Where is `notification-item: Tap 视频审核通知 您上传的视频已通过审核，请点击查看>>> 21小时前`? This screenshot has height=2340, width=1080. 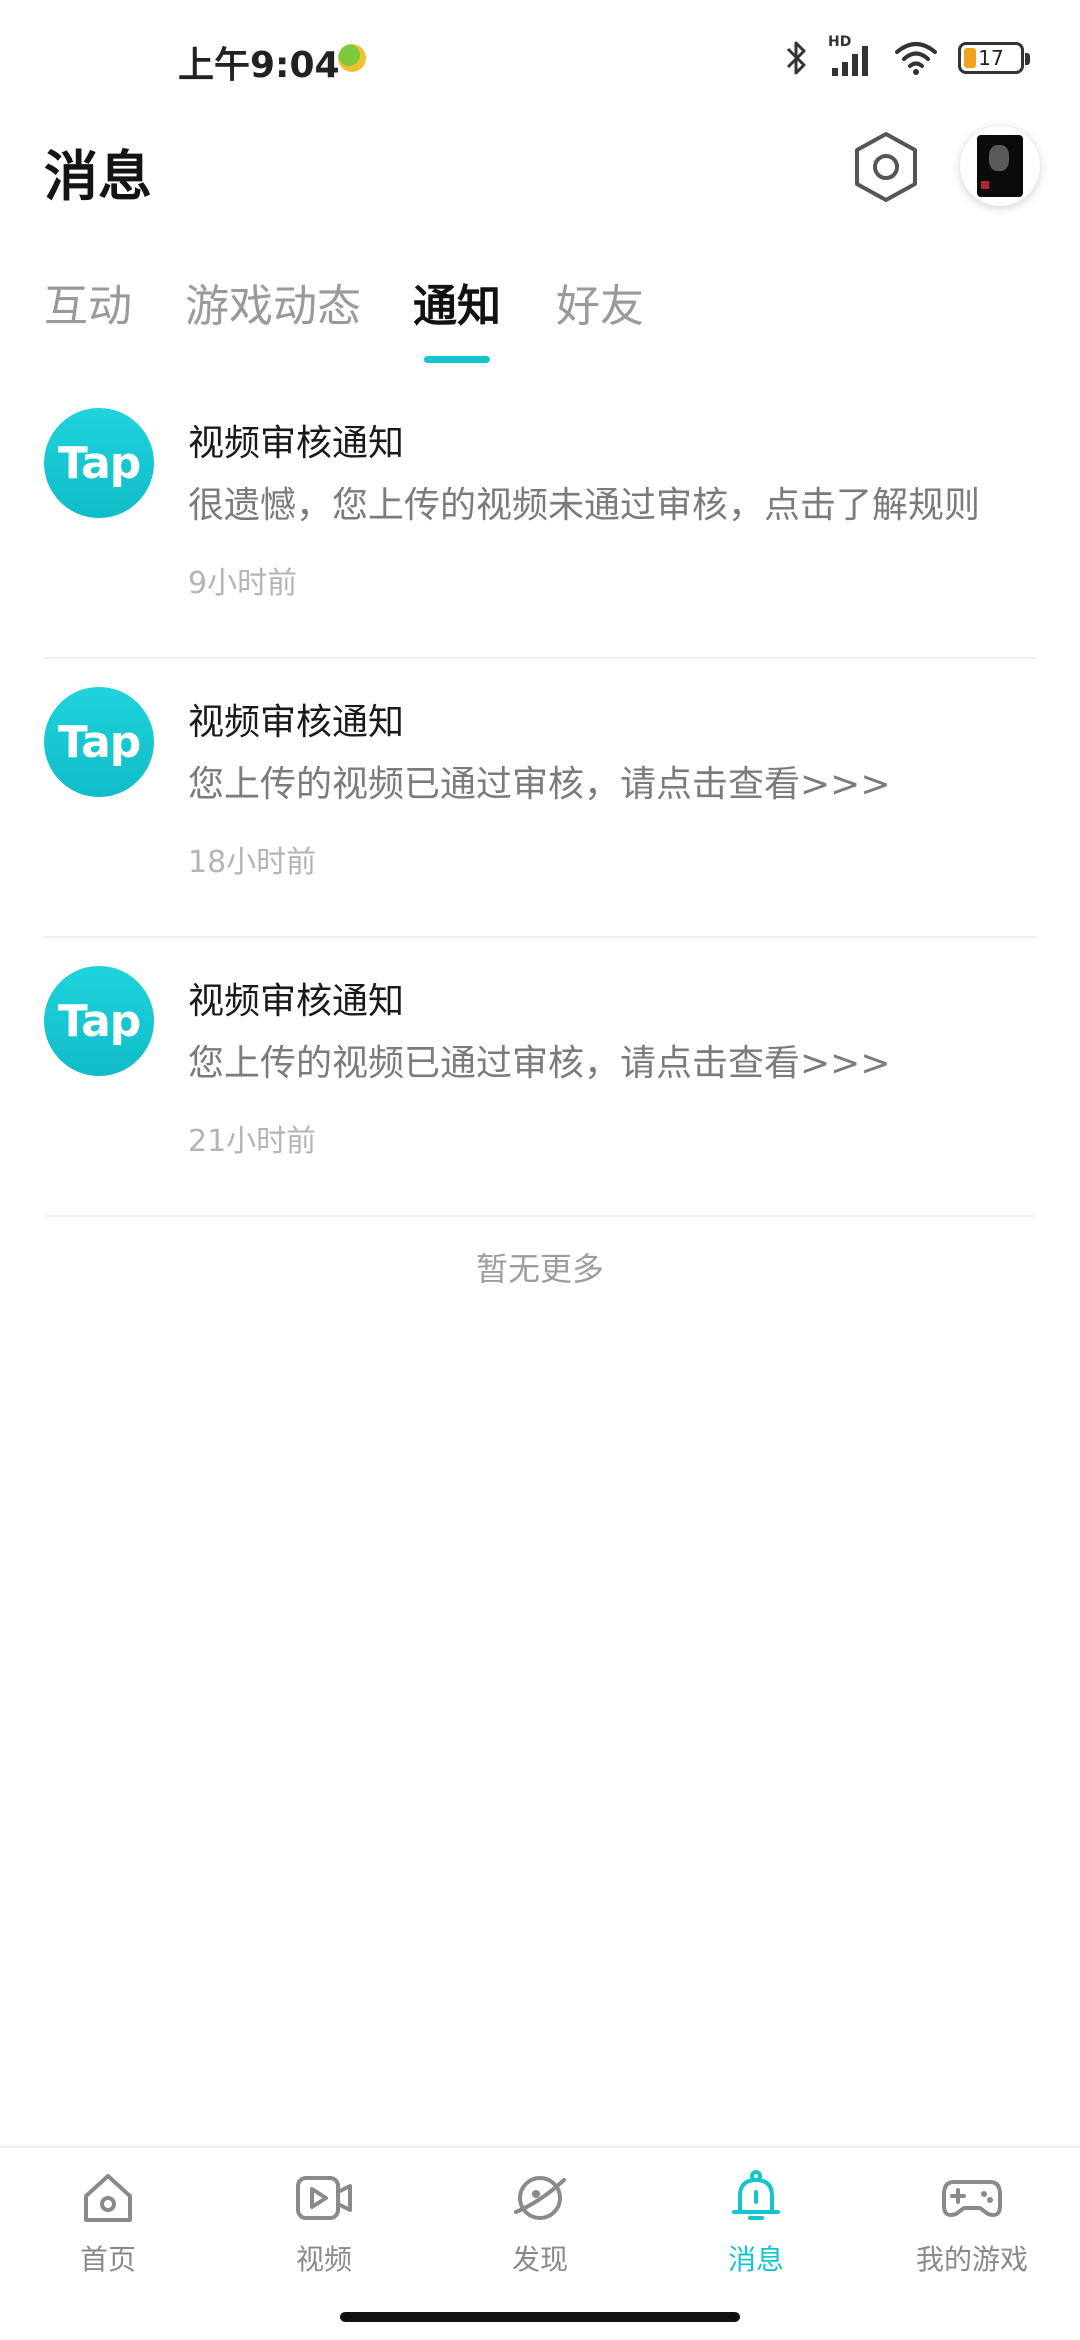 notification-item: Tap 视频审核通知 您上传的视频已通过审核，请点击查看>>> 21小时前 is located at coordinates (540, 1077).